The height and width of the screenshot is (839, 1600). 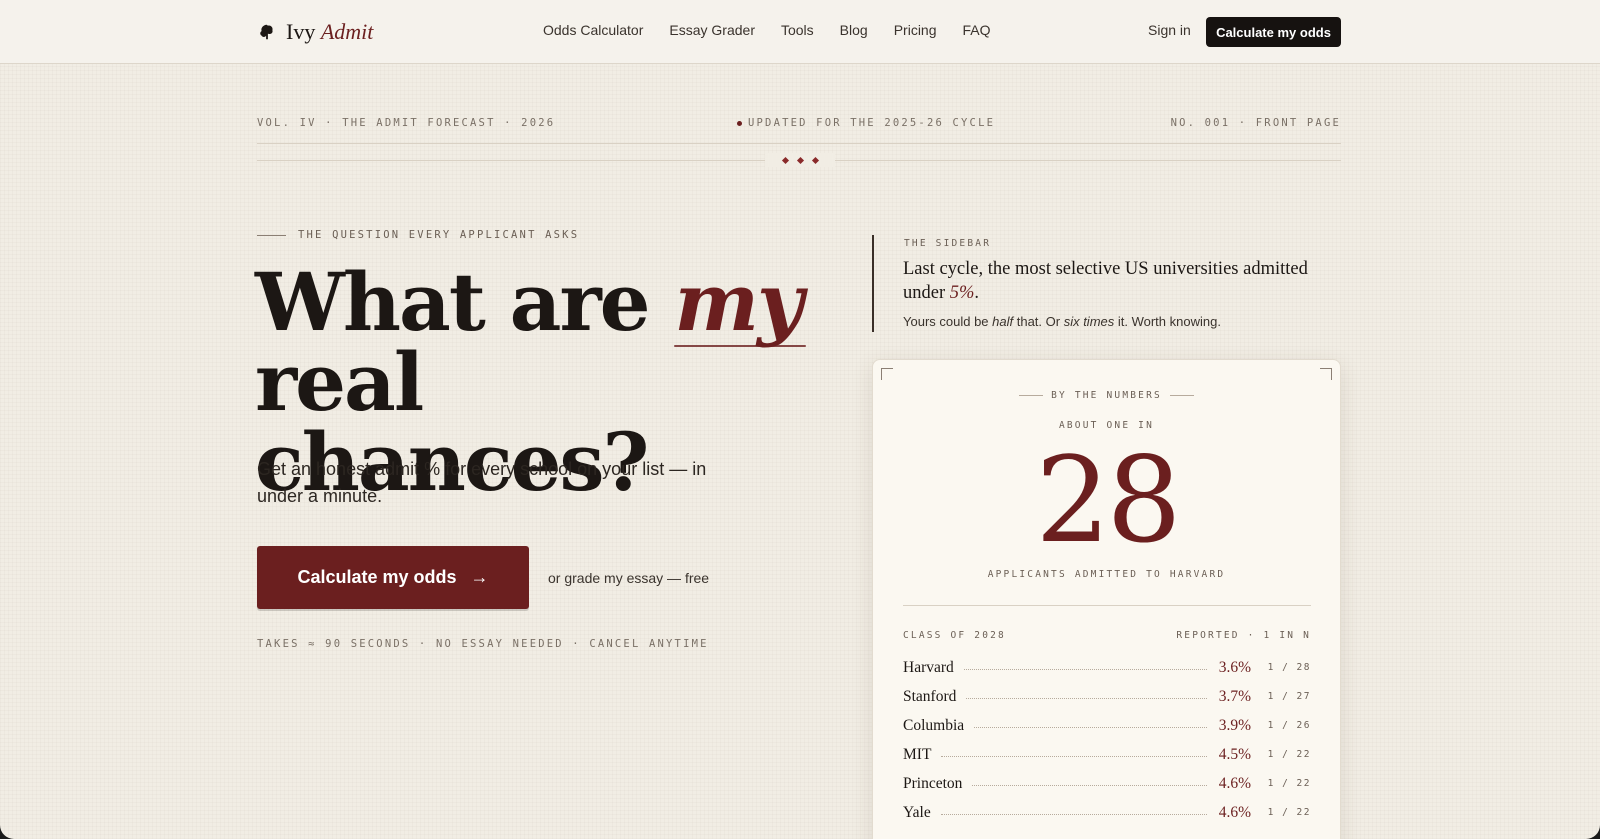 I want to click on nav-link-essay-grader: Essay Grader, so click(x=712, y=30).